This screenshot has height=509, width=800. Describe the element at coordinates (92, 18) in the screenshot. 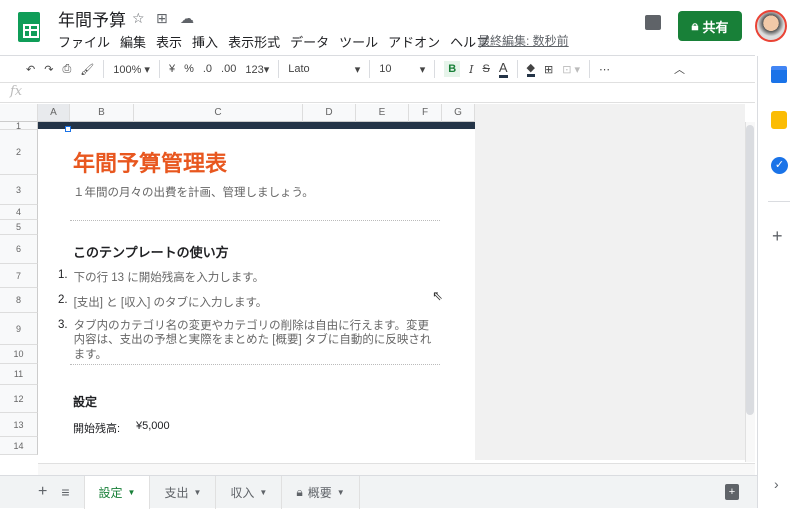

I see `document-title: 年間予算` at that location.